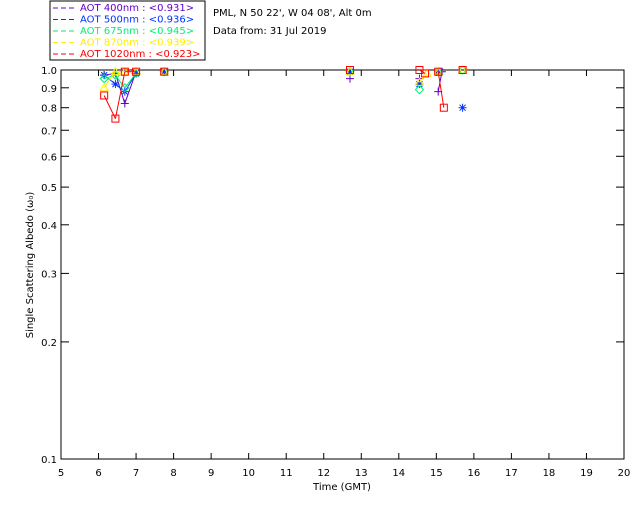 The width and height of the screenshot is (640, 512). Describe the element at coordinates (549, 473) in the screenshot. I see `x-tick-label: 18` at that location.